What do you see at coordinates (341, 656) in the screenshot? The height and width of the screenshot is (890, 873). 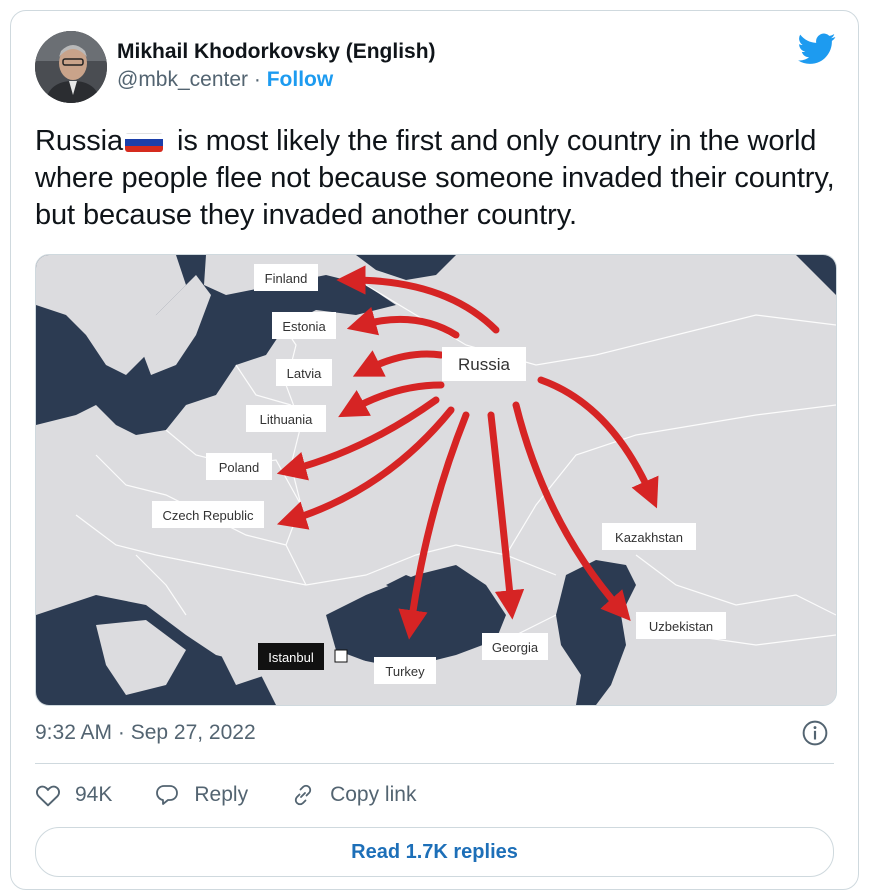 I see `istanbul-marker` at bounding box center [341, 656].